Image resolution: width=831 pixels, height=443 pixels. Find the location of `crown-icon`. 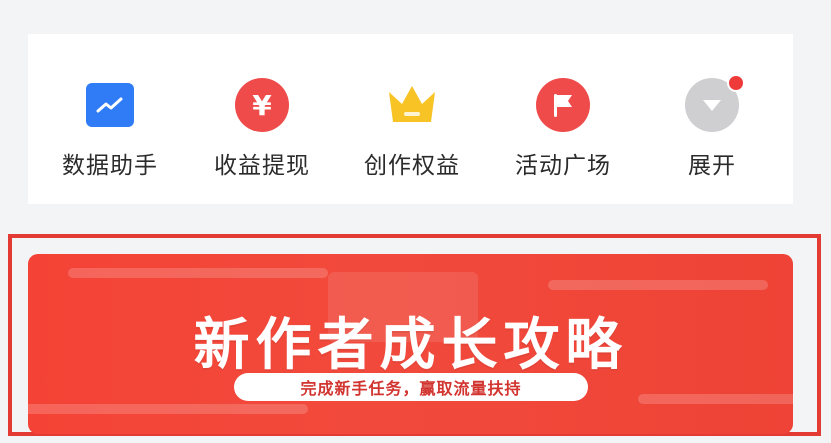

crown-icon is located at coordinates (412, 105).